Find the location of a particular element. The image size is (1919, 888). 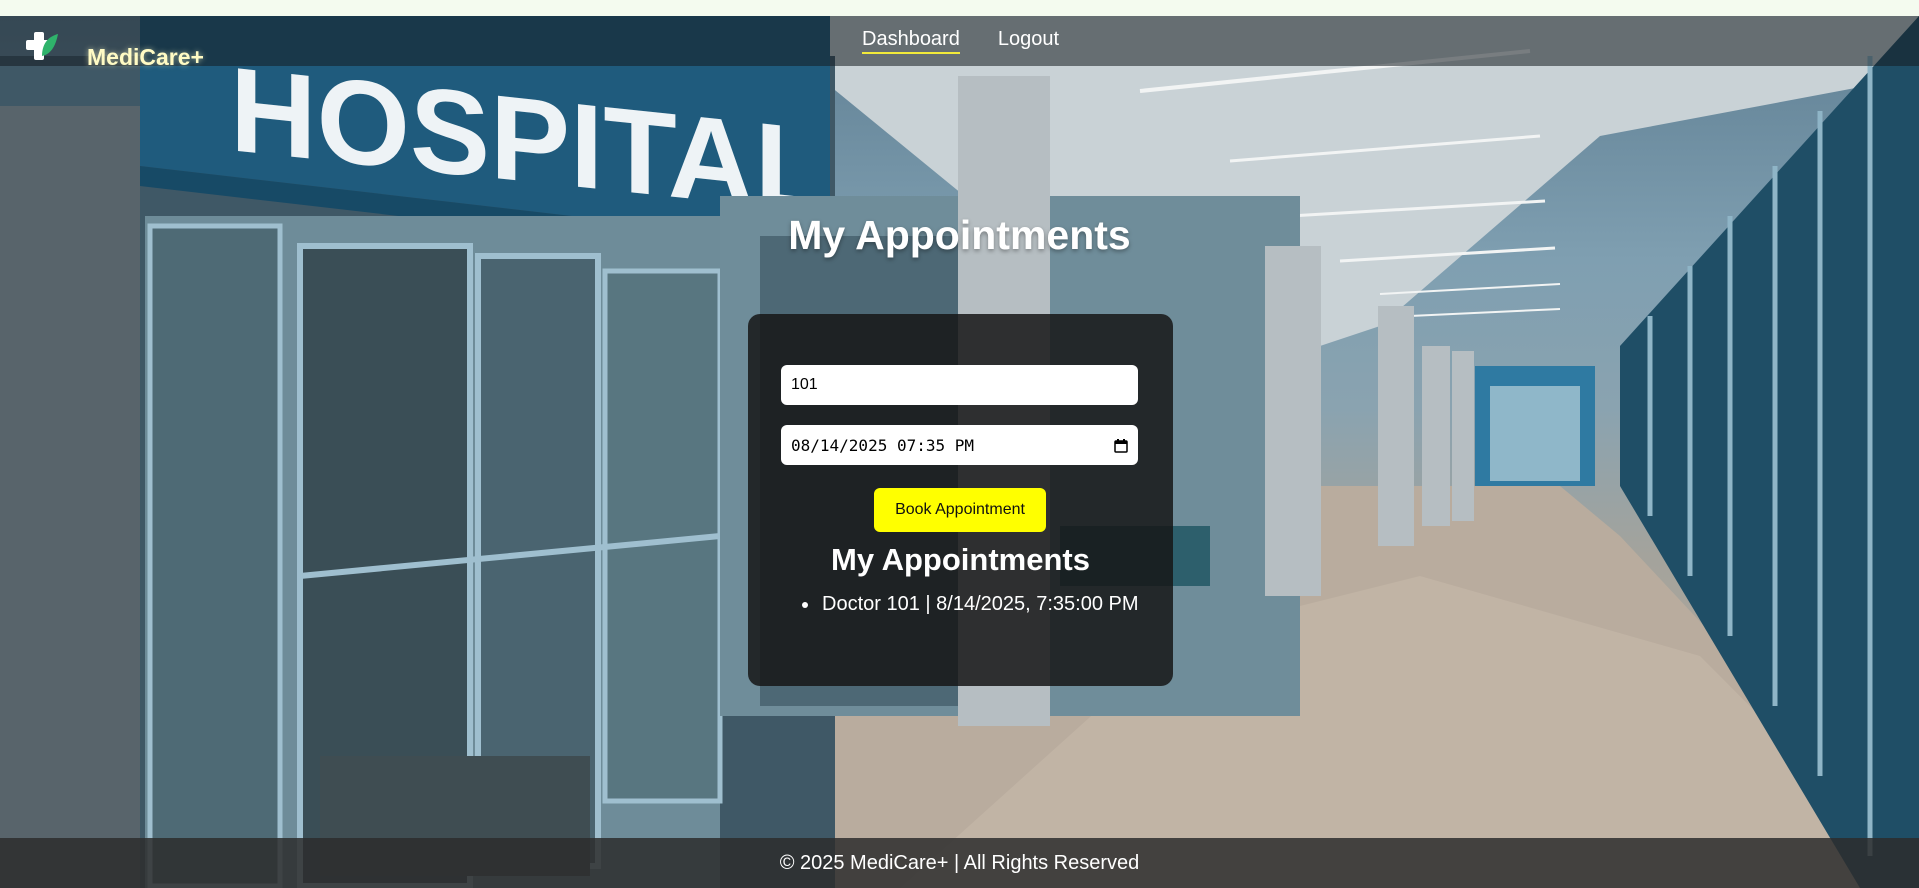

datetime-value: 08/14/2025 07:35 PM is located at coordinates (883, 445).